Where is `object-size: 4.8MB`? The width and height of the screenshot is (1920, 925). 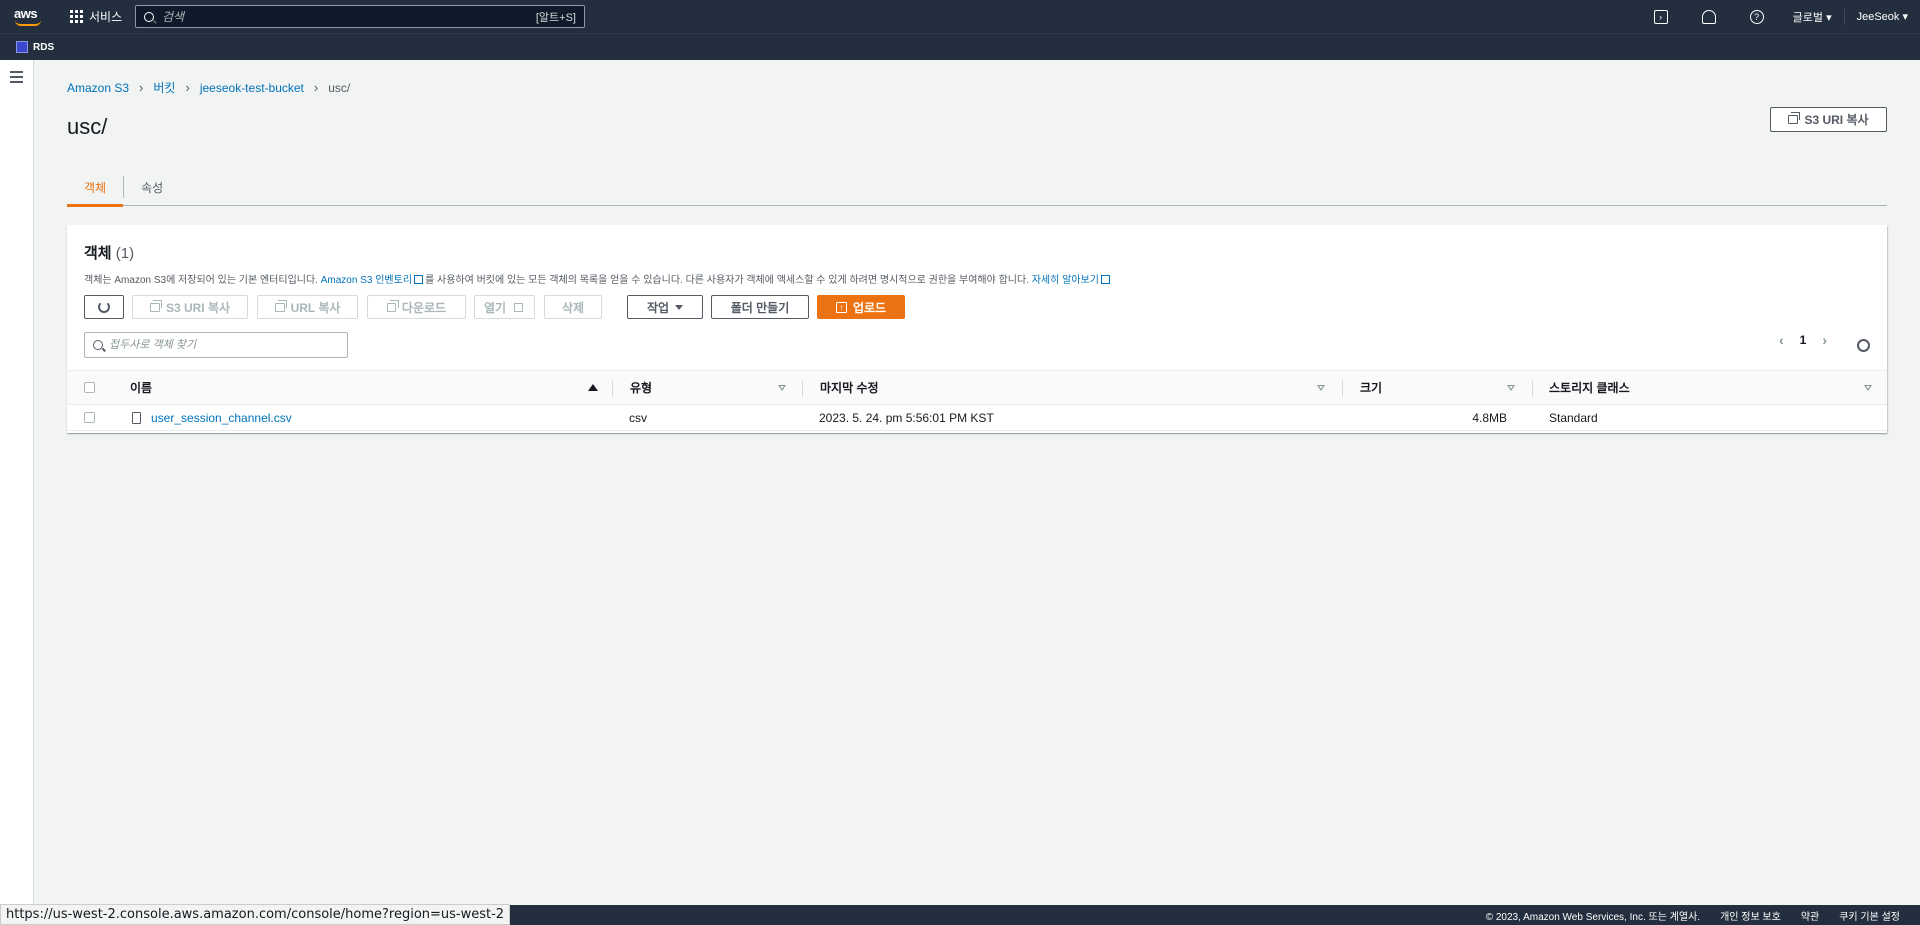
object-size: 4.8MB is located at coordinates (1489, 417).